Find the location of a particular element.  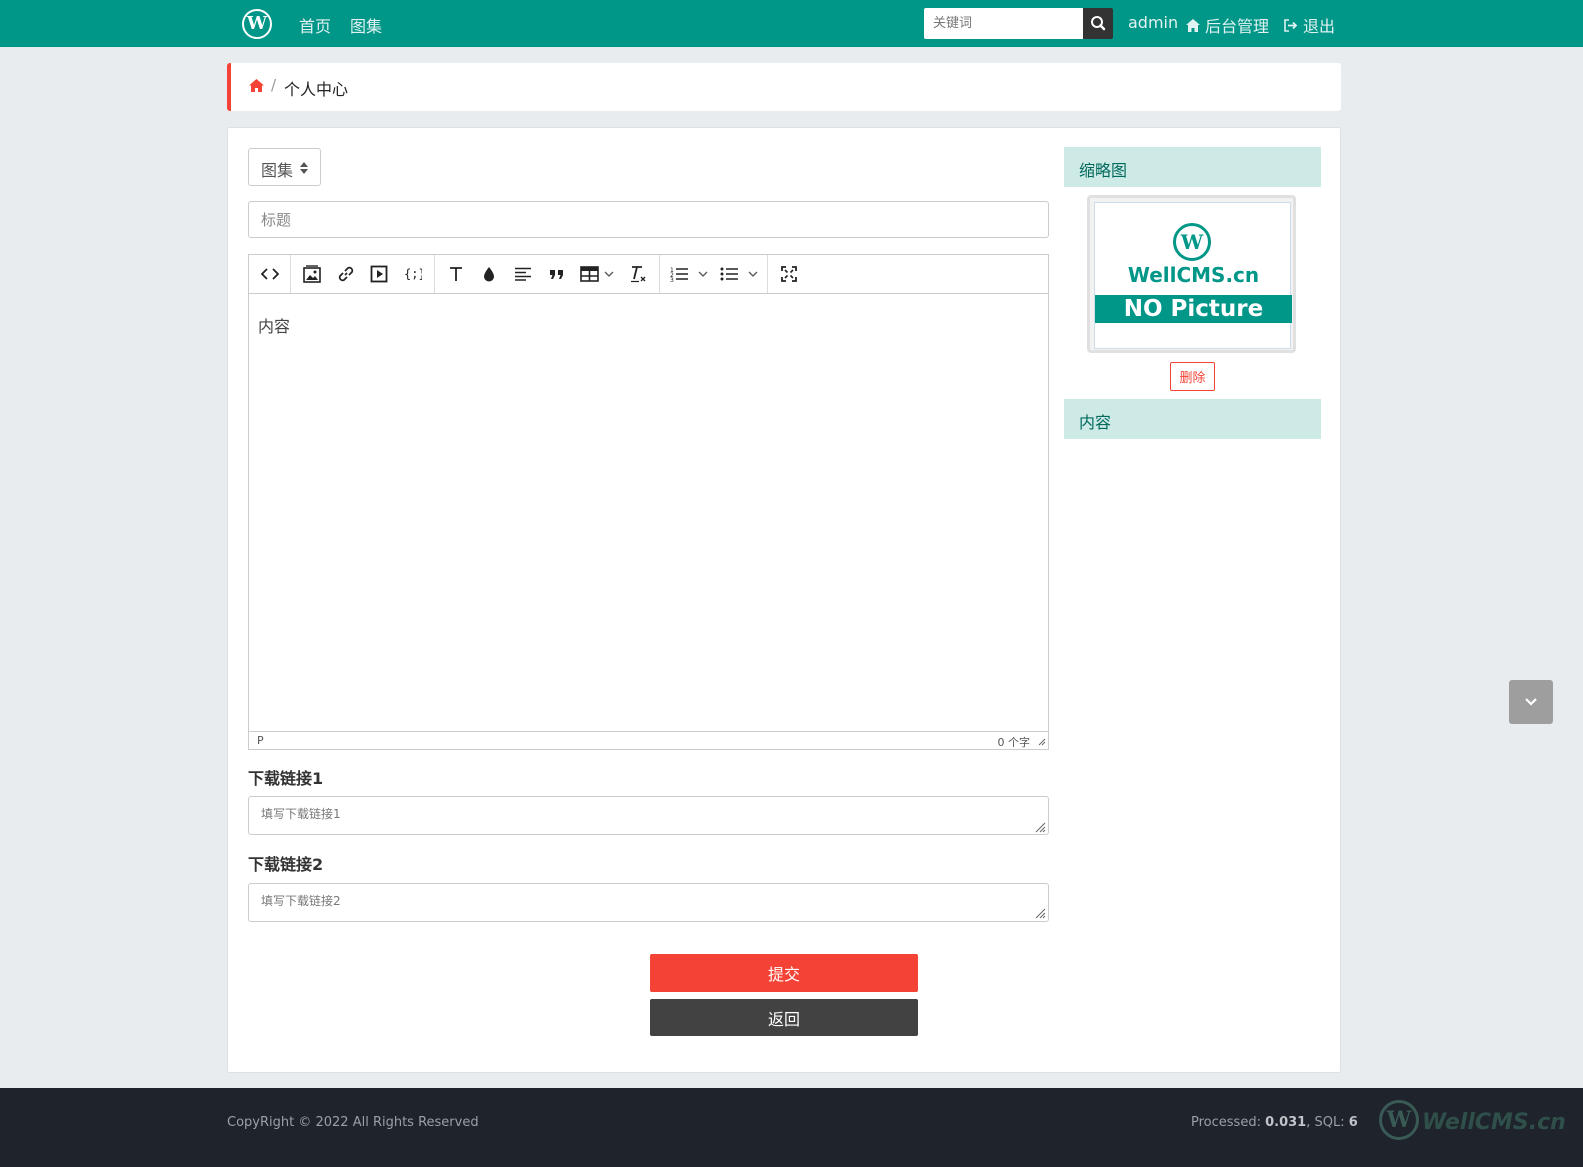

clear-format-icon is located at coordinates (638, 274).